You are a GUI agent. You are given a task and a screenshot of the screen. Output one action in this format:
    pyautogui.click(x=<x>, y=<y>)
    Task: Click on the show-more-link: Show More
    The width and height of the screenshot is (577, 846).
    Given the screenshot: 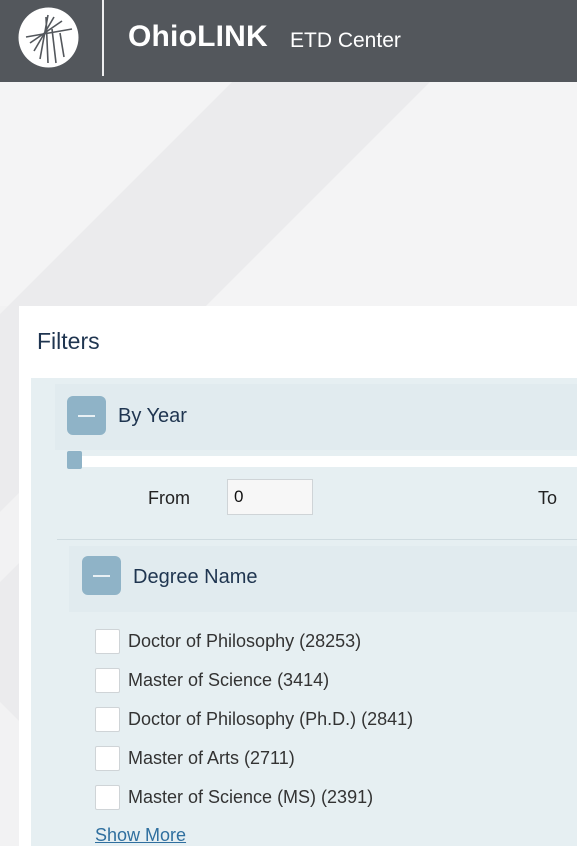 What is the action you would take?
    pyautogui.click(x=140, y=835)
    